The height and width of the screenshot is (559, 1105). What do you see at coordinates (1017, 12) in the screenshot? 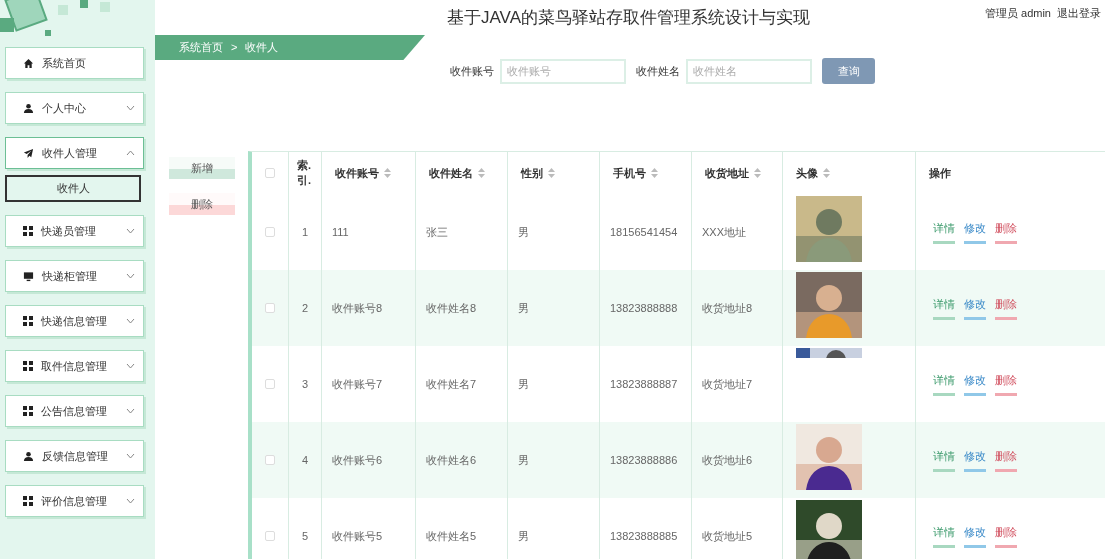
I see `admin-label: 管理员 admin` at bounding box center [1017, 12].